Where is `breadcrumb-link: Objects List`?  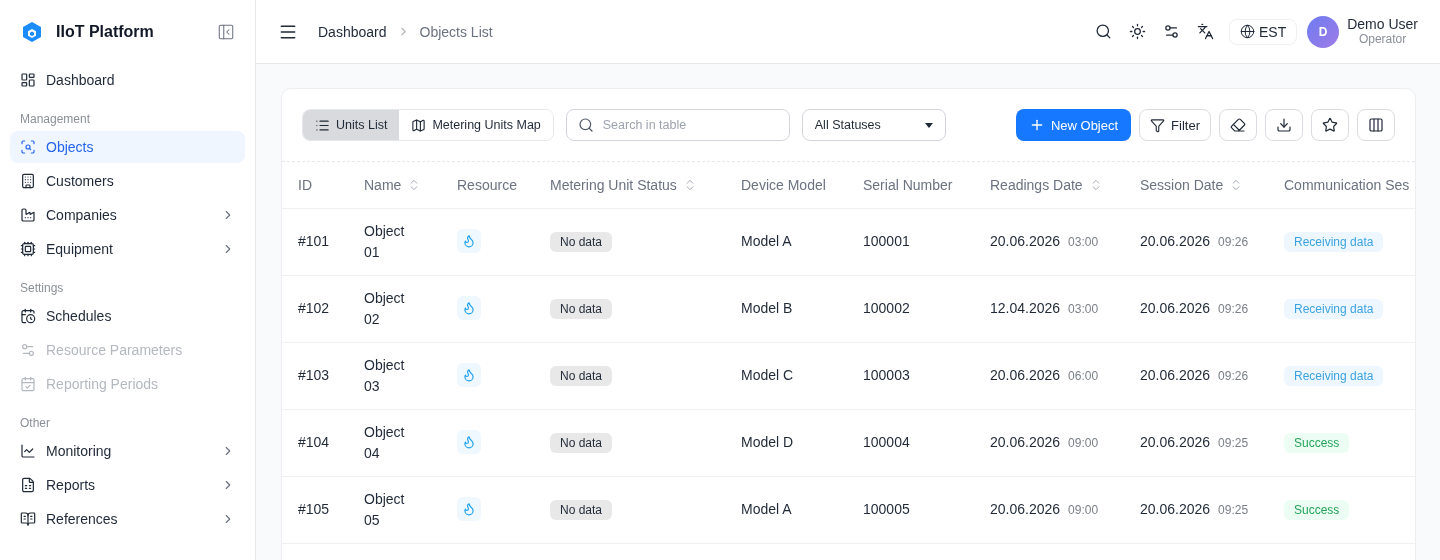
breadcrumb-link: Objects List is located at coordinates (456, 31).